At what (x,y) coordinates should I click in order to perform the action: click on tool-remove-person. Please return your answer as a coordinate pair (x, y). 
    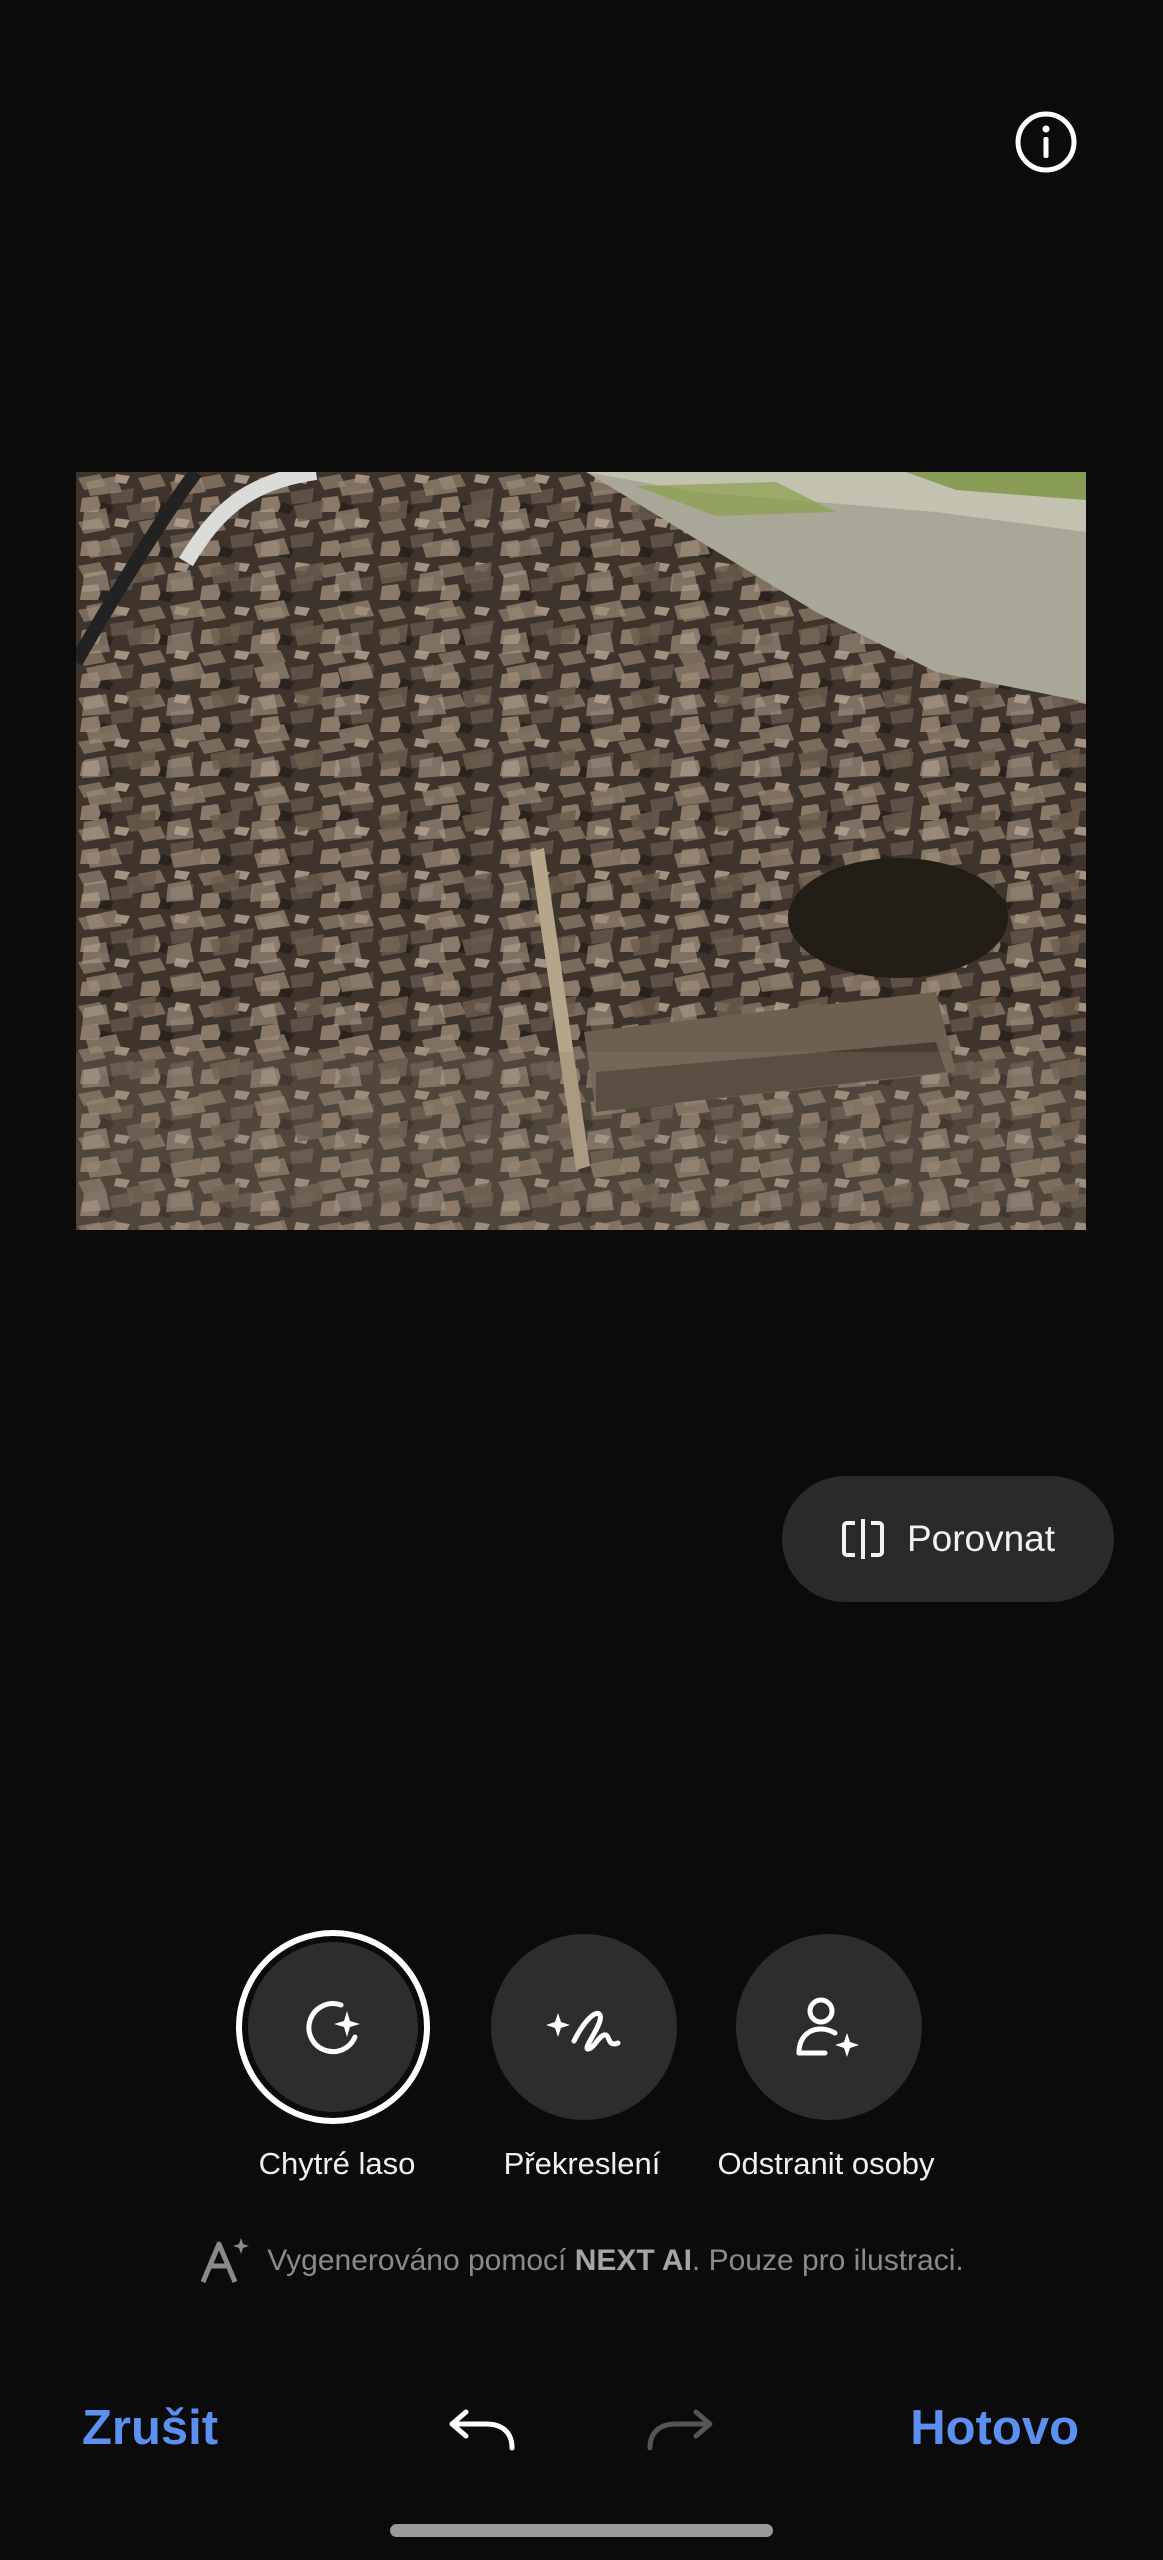
    Looking at the image, I should click on (829, 2027).